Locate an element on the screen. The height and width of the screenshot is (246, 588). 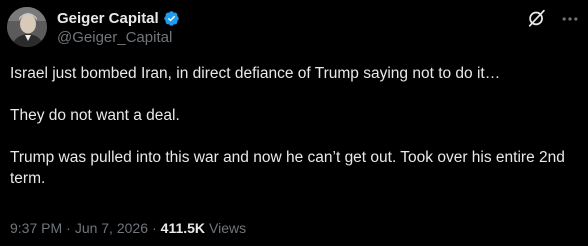
grok-icon is located at coordinates (537, 18).